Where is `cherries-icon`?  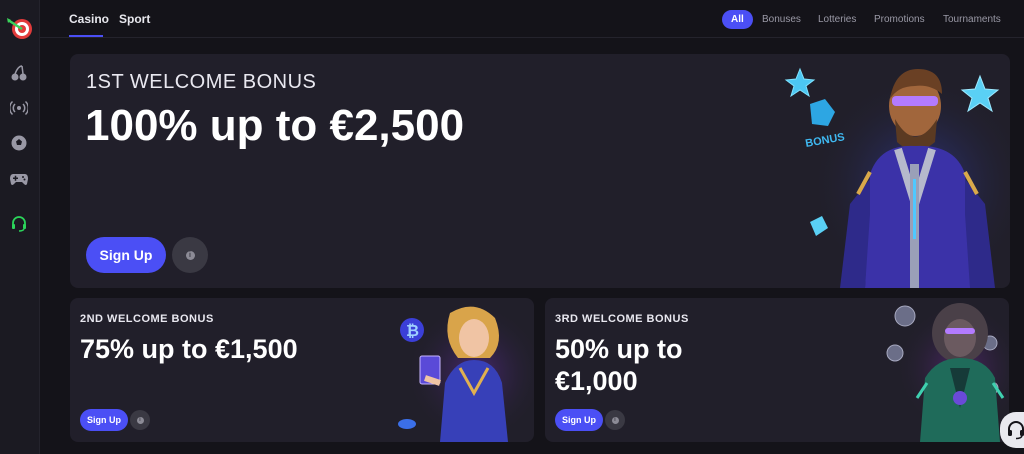
cherries-icon is located at coordinates (19, 73).